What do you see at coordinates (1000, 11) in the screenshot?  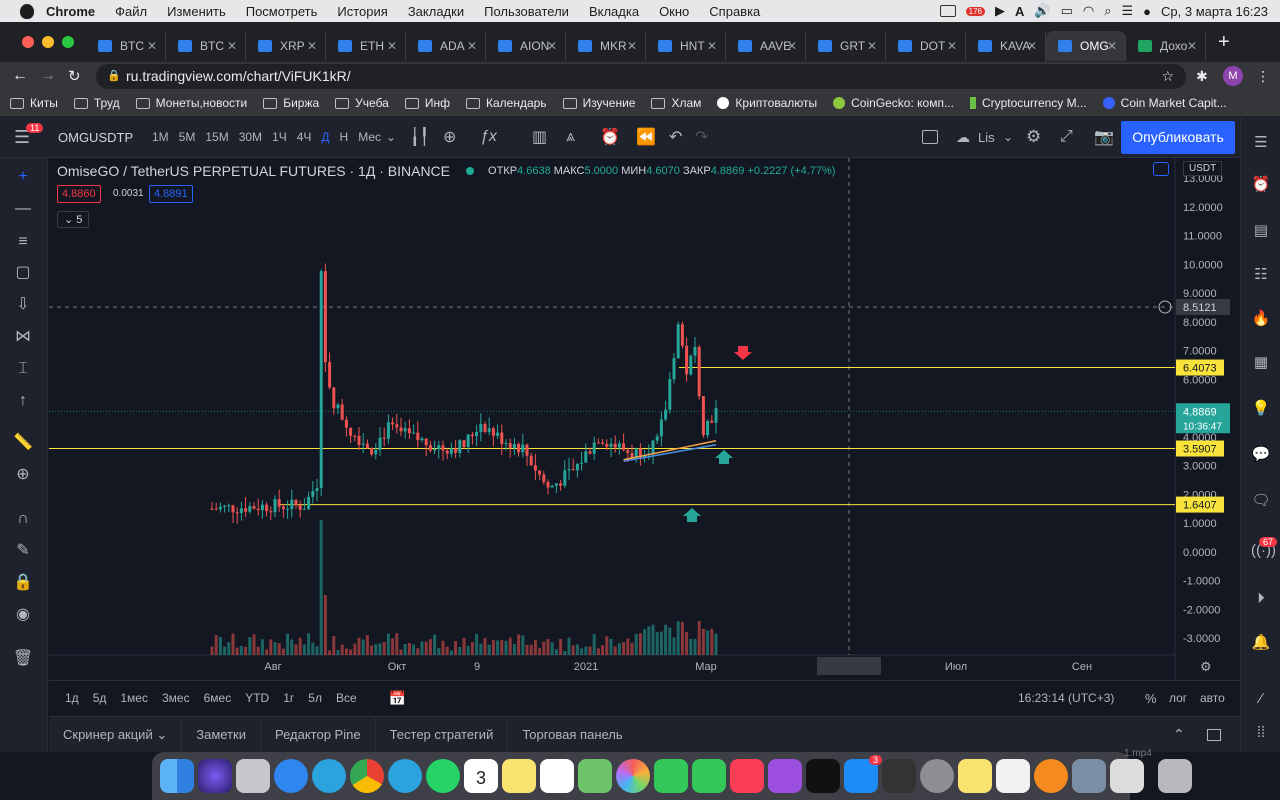 I see `play-icon: ▶` at bounding box center [1000, 11].